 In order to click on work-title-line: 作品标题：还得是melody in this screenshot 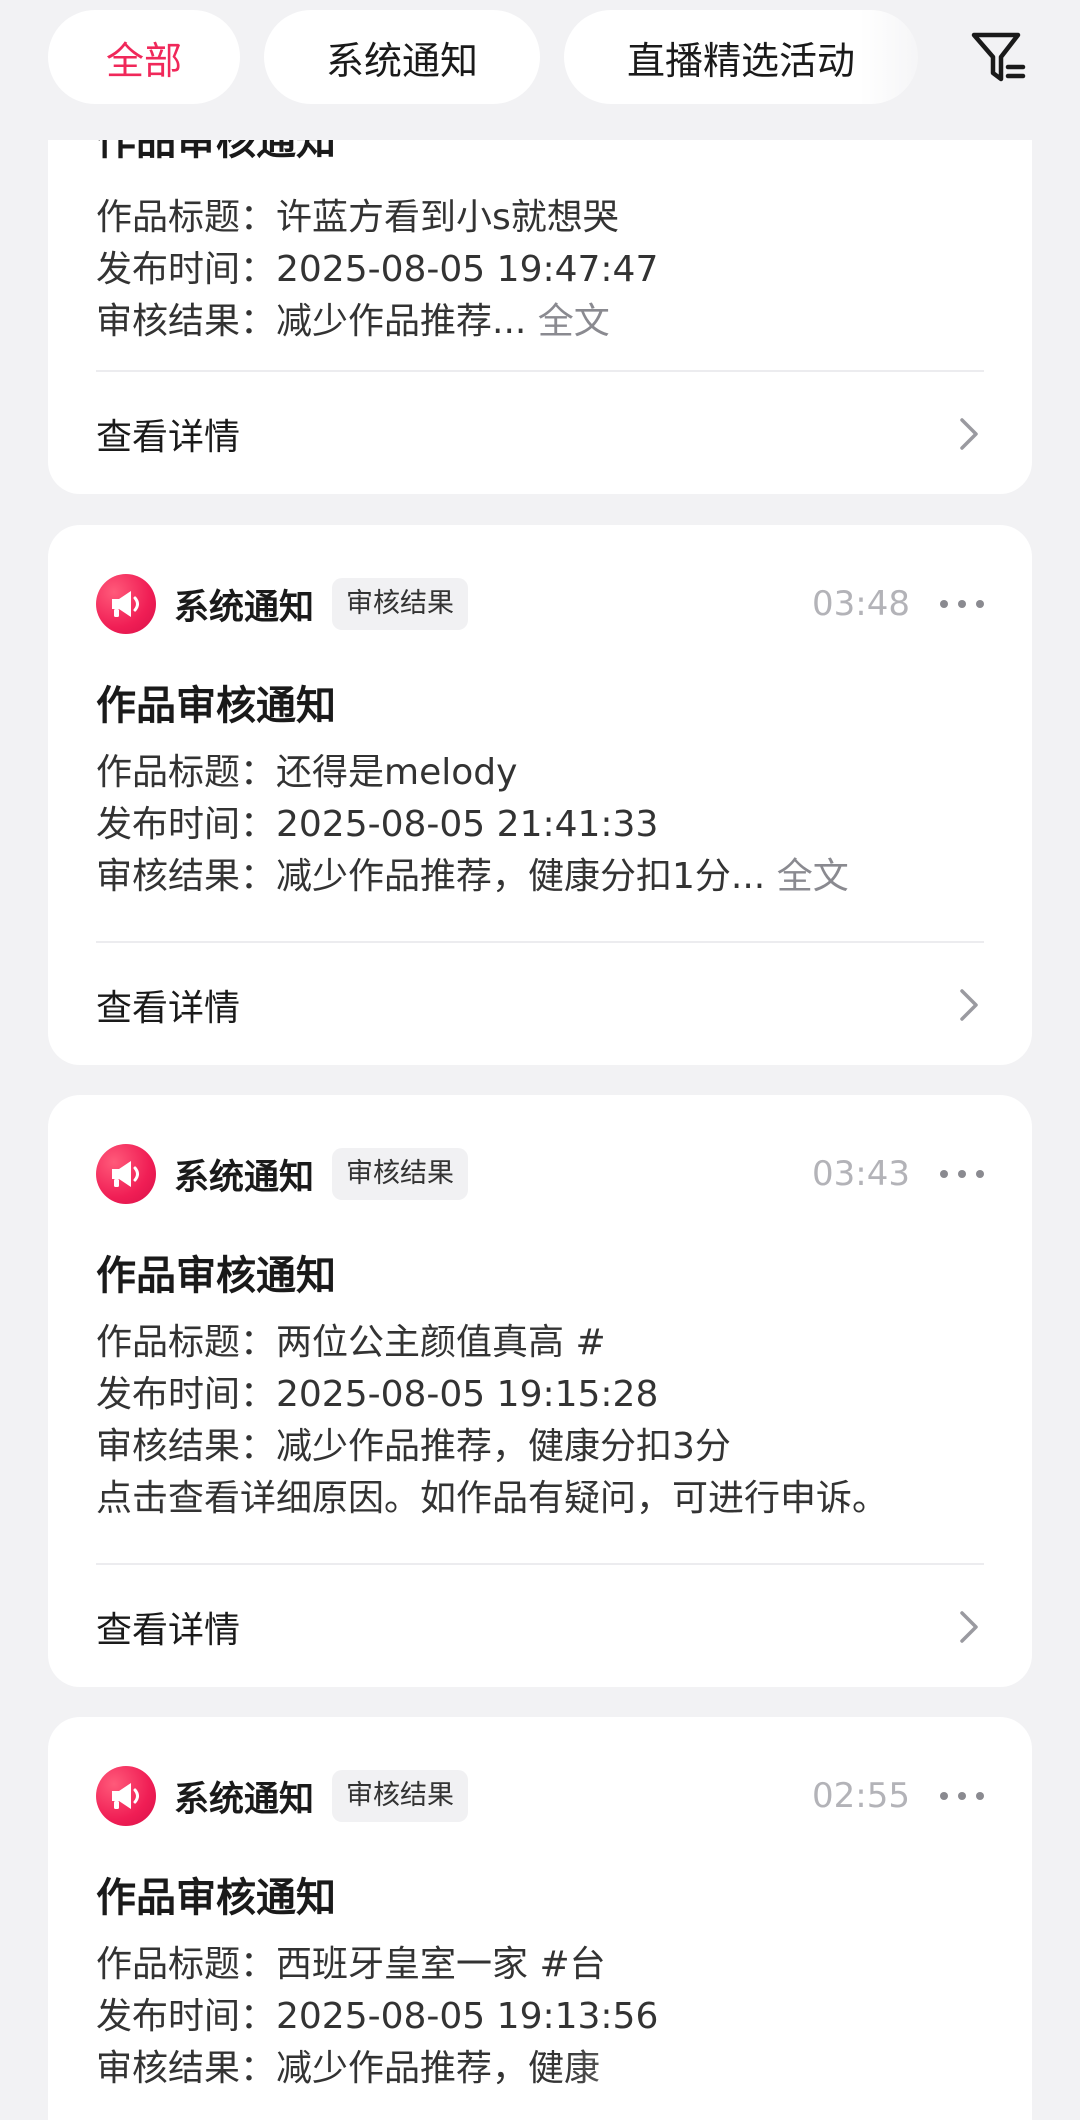, I will do `click(307, 772)`.